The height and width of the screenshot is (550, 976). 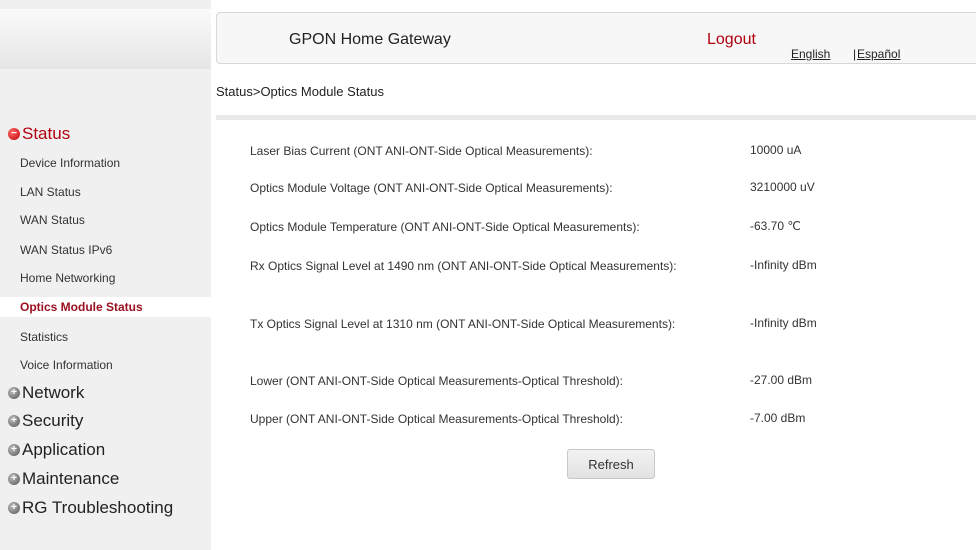 I want to click on breadcrumb: Status>Optics Module Status, so click(x=300, y=91).